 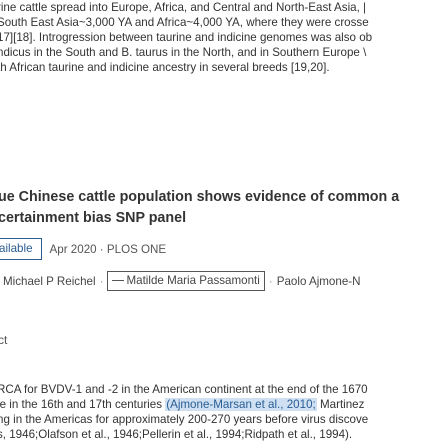 What do you see at coordinates (193, 280) in the screenshot?
I see `author-name: Matilde Maria Passamonti` at bounding box center [193, 280].